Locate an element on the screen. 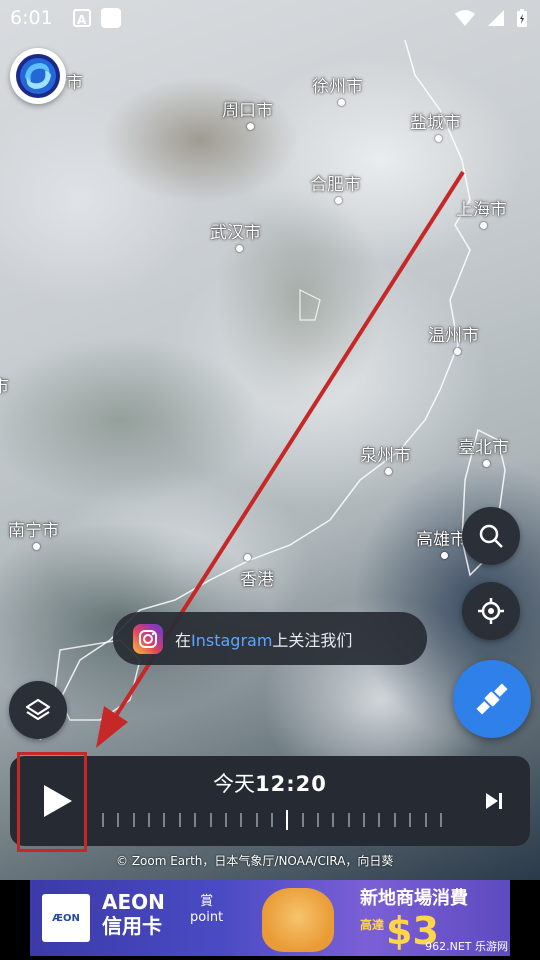 Image resolution: width=540 pixels, height=960 pixels. city-label-xuzhou: 徐州市 is located at coordinates (337, 87).